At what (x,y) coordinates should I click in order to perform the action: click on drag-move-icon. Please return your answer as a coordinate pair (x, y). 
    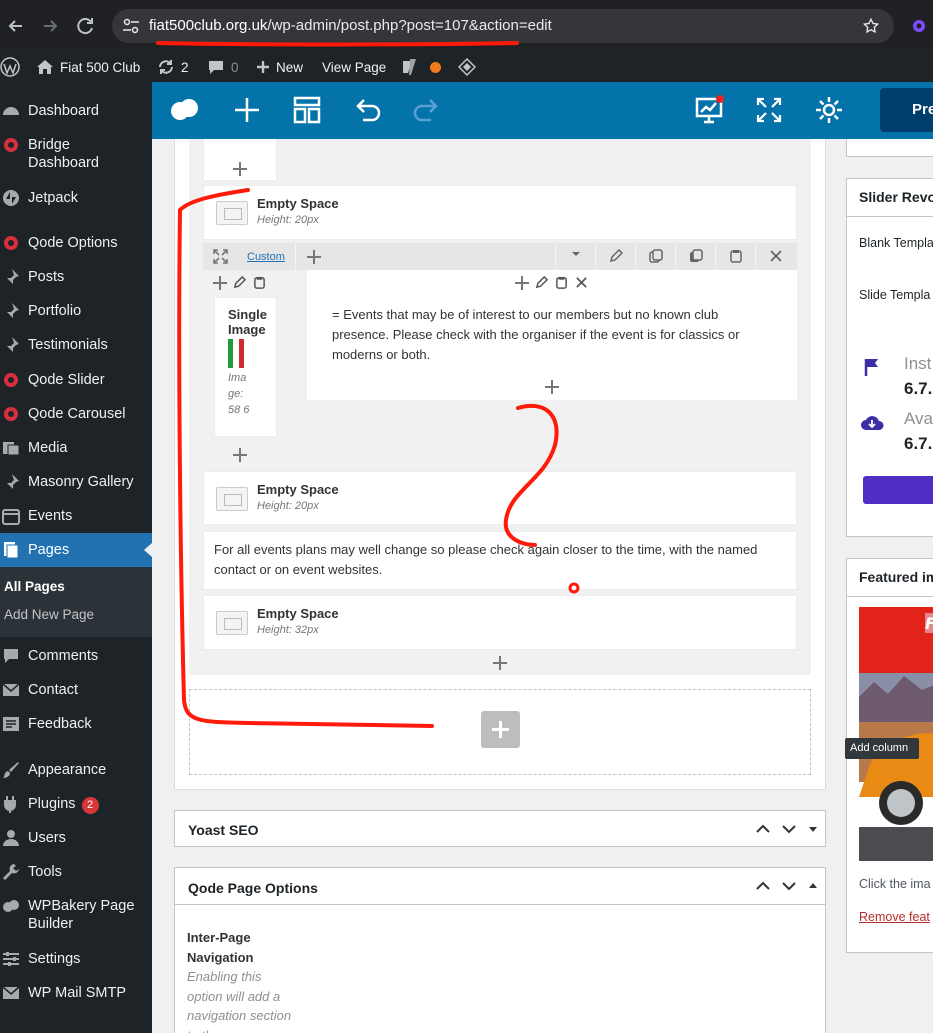
    Looking at the image, I should click on (220, 256).